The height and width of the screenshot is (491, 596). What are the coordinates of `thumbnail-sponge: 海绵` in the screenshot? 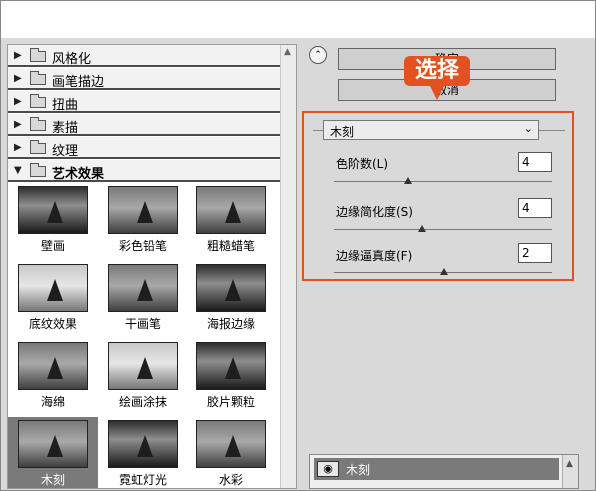 It's located at (53, 376).